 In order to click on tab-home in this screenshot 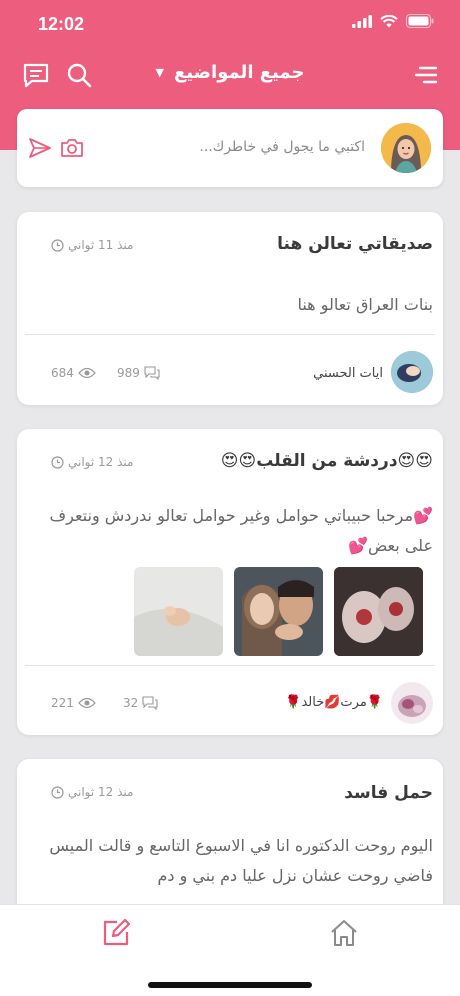, I will do `click(344, 933)`.